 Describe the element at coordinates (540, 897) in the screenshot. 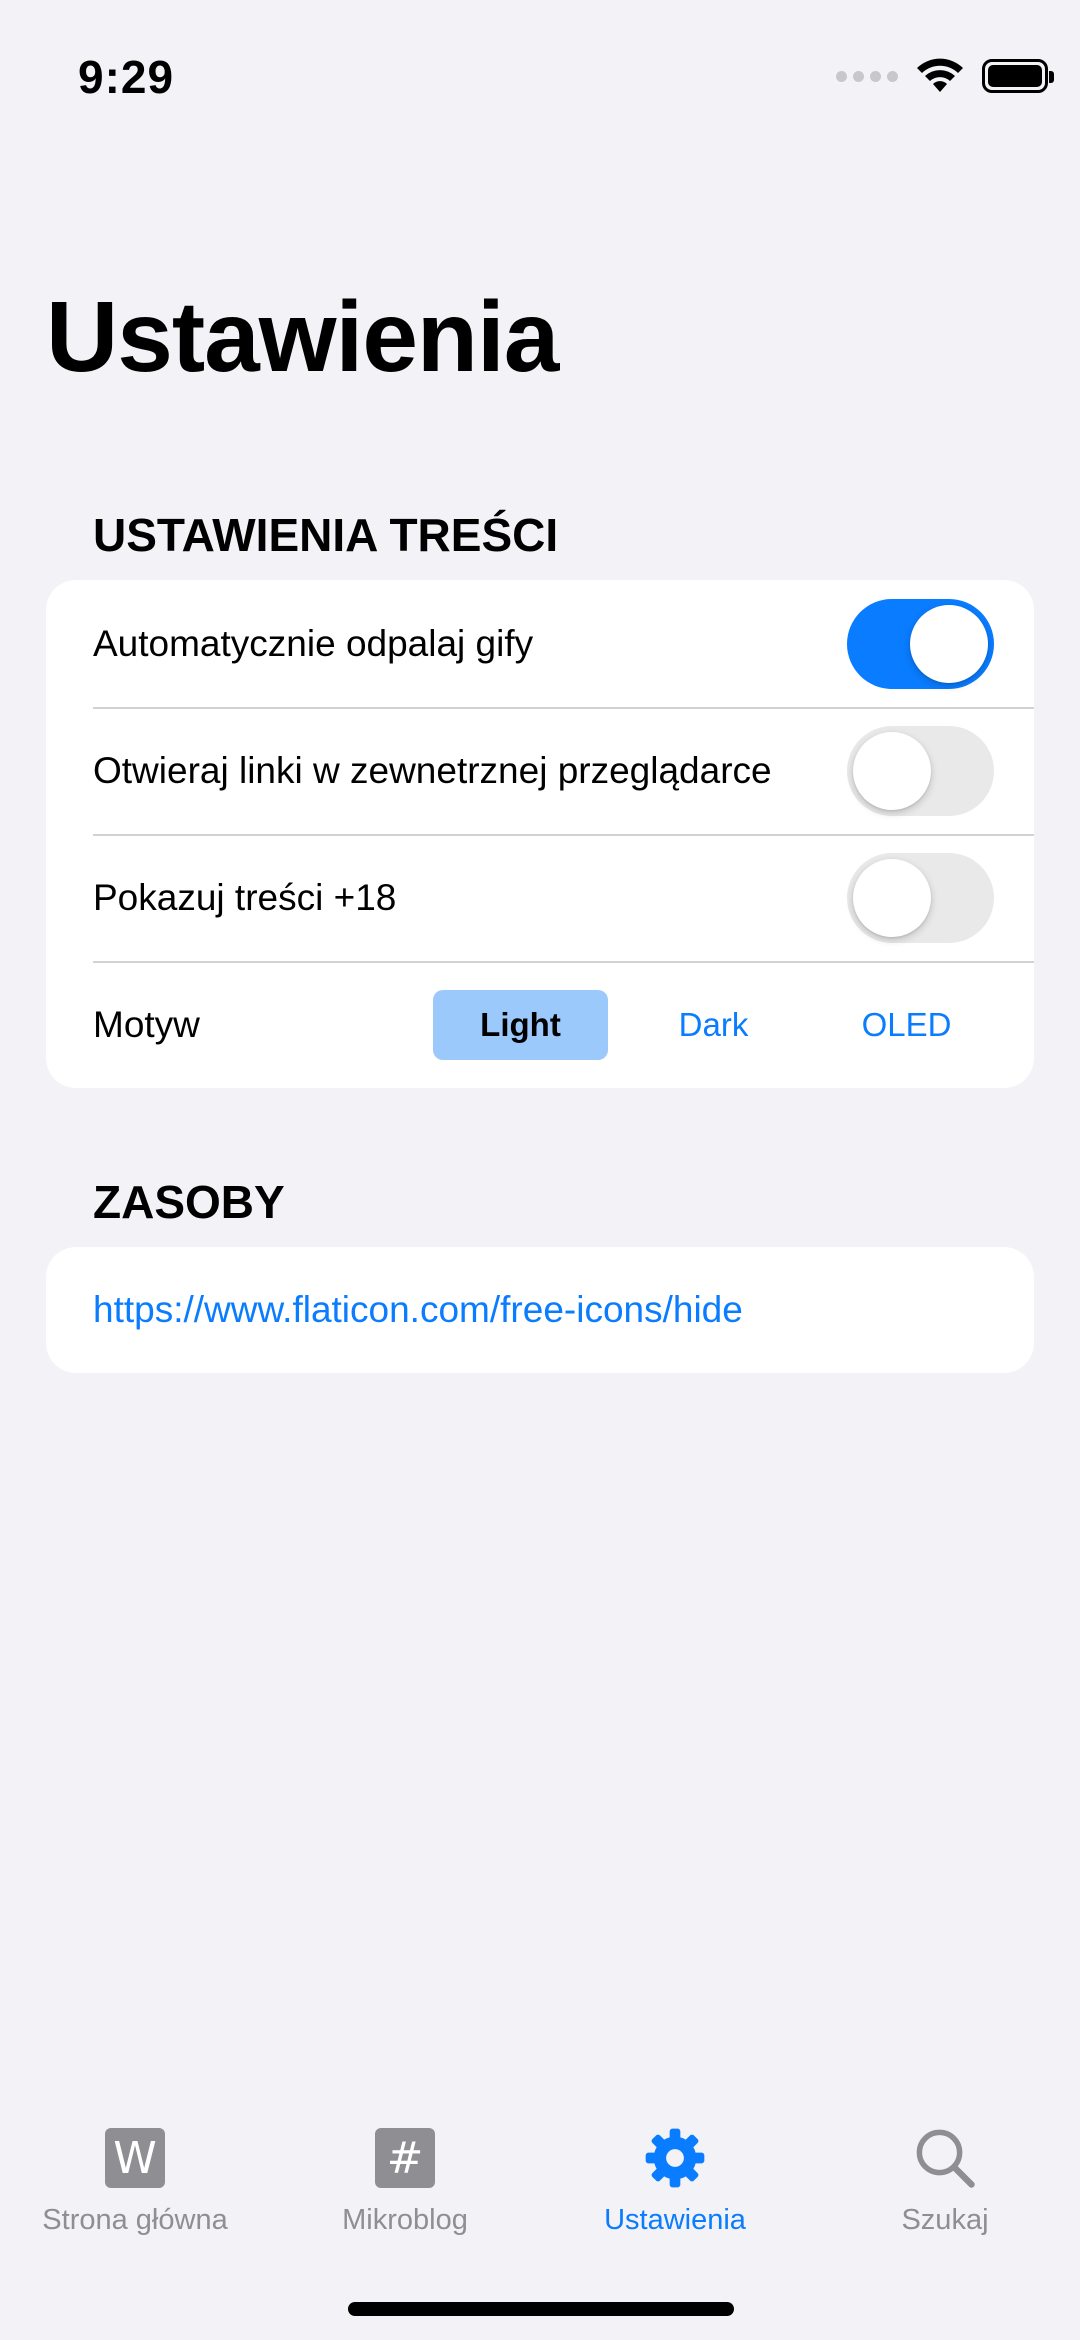

I see `nsfw-content-row: Pokazuj treści +18` at that location.